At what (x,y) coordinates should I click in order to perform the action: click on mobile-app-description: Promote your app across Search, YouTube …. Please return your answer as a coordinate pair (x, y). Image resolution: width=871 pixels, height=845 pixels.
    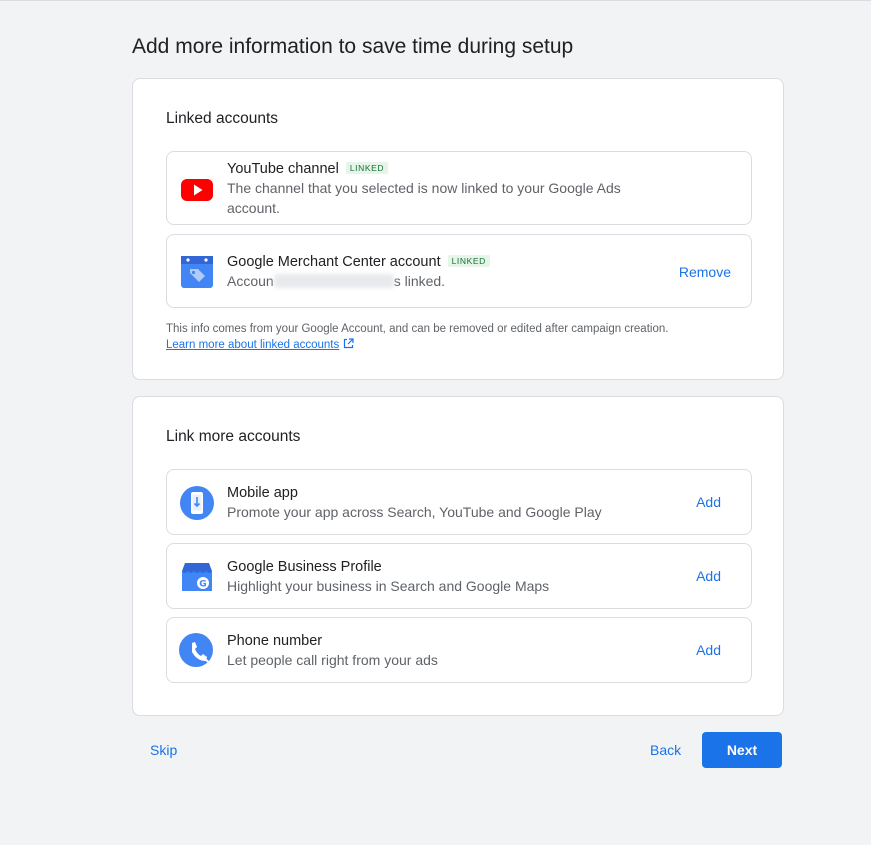
    Looking at the image, I should click on (414, 512).